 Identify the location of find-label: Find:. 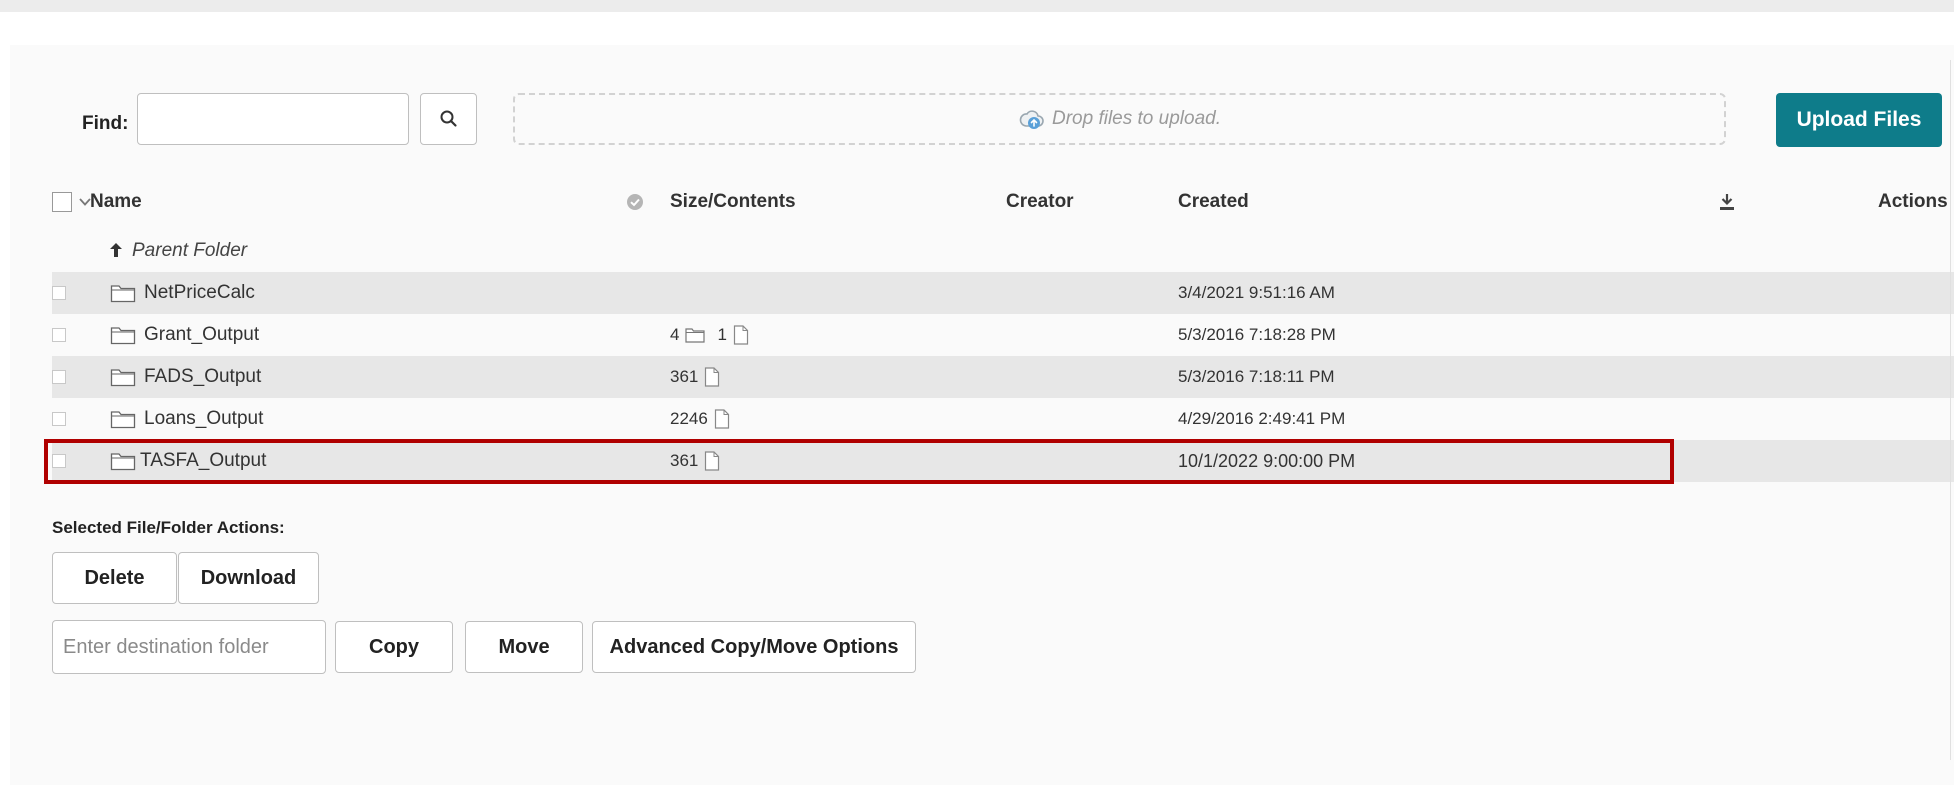
(105, 123).